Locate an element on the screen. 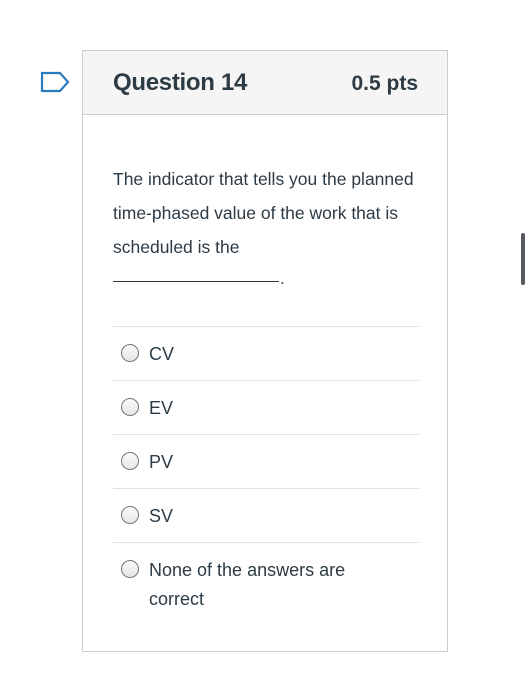  question-header: Question 14 0.5 pts is located at coordinates (265, 83).